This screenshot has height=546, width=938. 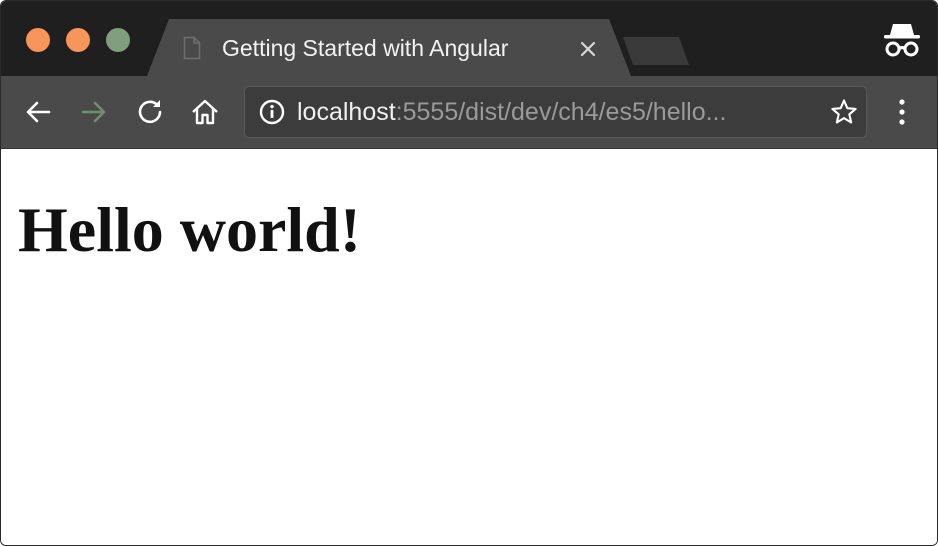 I want to click on info-icon, so click(x=272, y=112).